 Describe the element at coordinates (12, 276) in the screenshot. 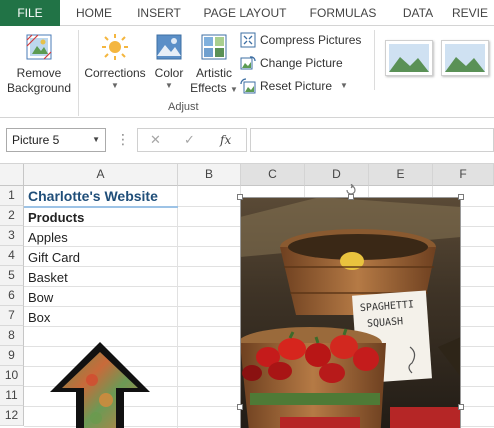

I see `row-header: 5` at that location.